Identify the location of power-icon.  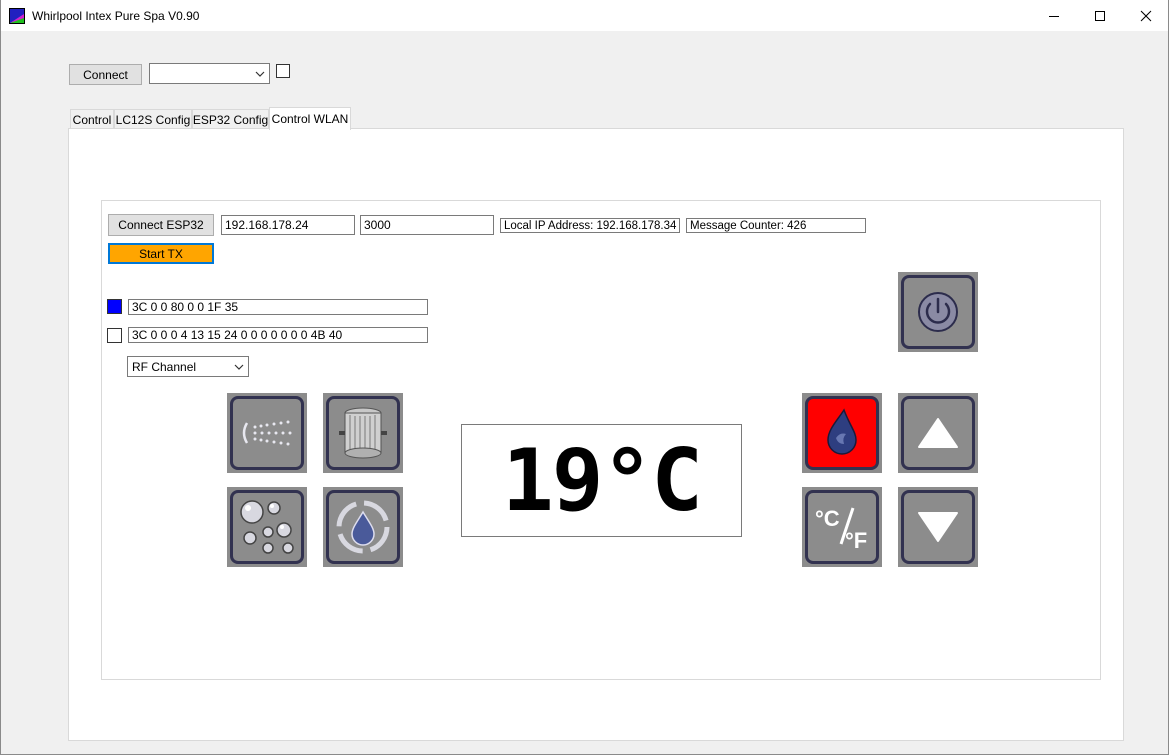
(938, 312).